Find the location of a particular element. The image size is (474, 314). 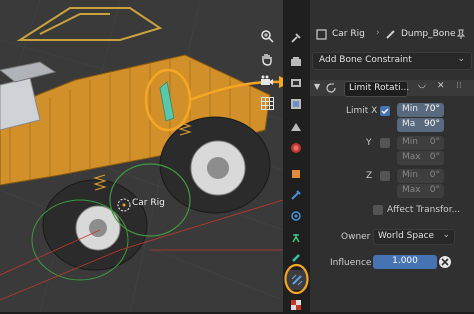

viewport-bone-label: Car Rig is located at coordinates (148, 203).